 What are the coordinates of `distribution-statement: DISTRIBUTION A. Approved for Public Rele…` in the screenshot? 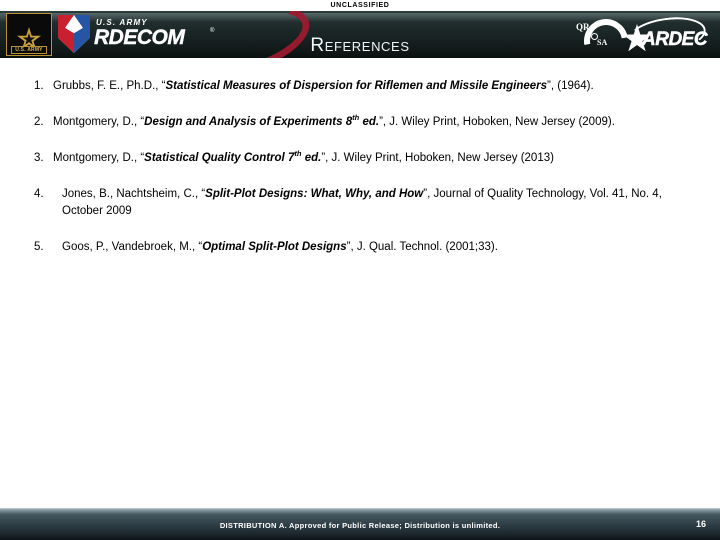 It's located at (360, 525).